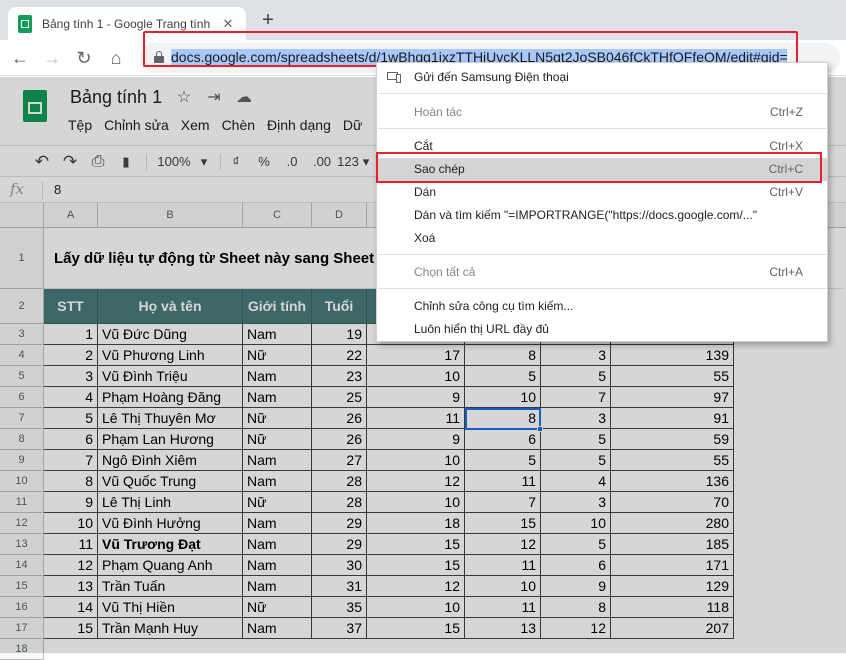 This screenshot has width=846, height=660. I want to click on column-header-a: A, so click(71, 215).